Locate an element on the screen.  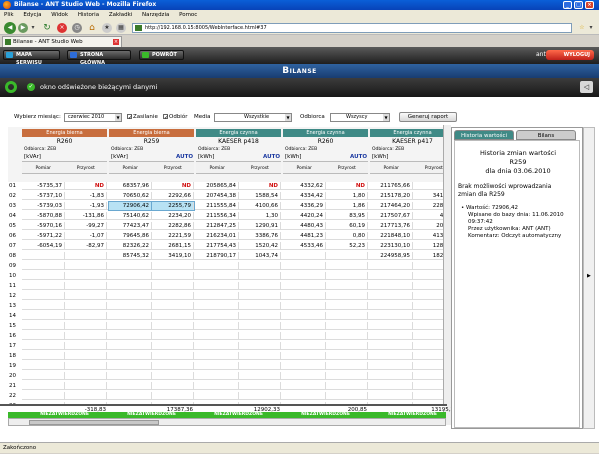
table-cell: 77423,47 is located at coordinates (130, 226).